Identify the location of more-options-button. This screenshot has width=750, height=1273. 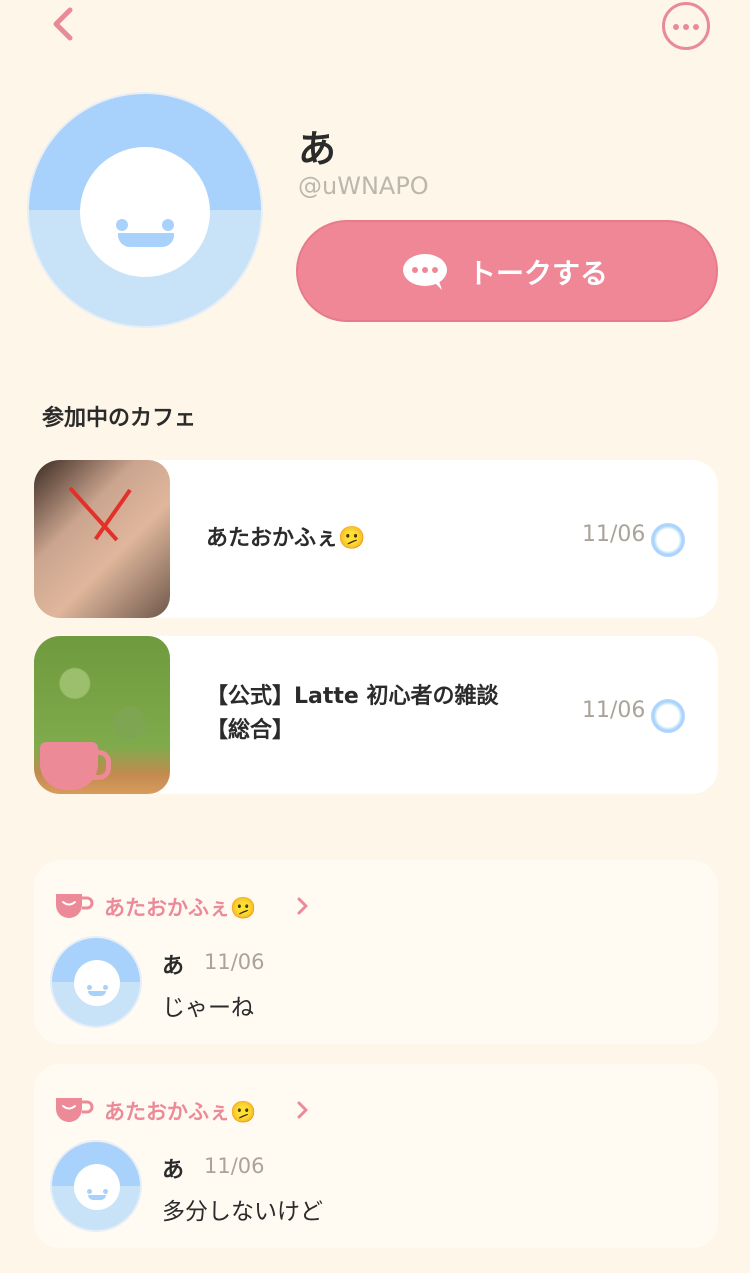
(686, 26).